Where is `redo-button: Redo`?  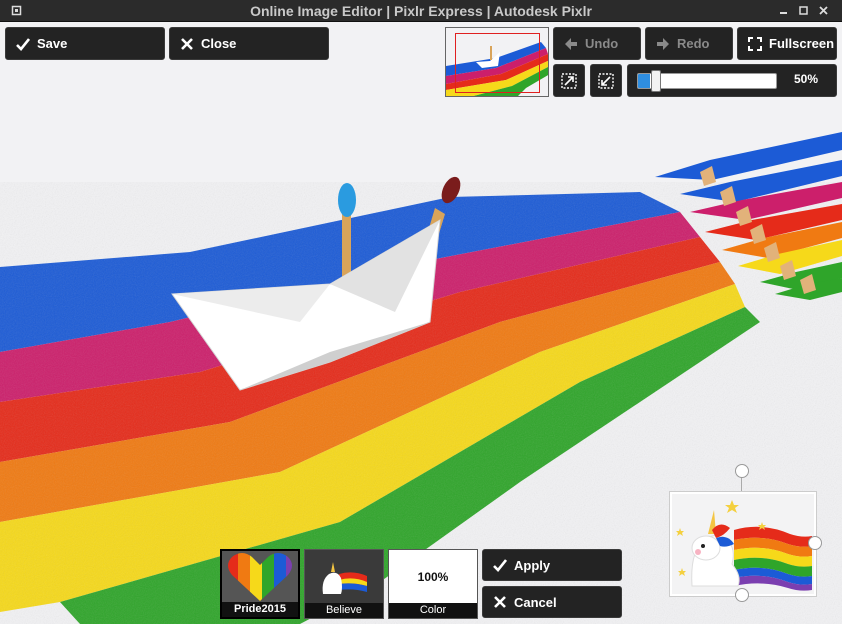 redo-button: Redo is located at coordinates (689, 43).